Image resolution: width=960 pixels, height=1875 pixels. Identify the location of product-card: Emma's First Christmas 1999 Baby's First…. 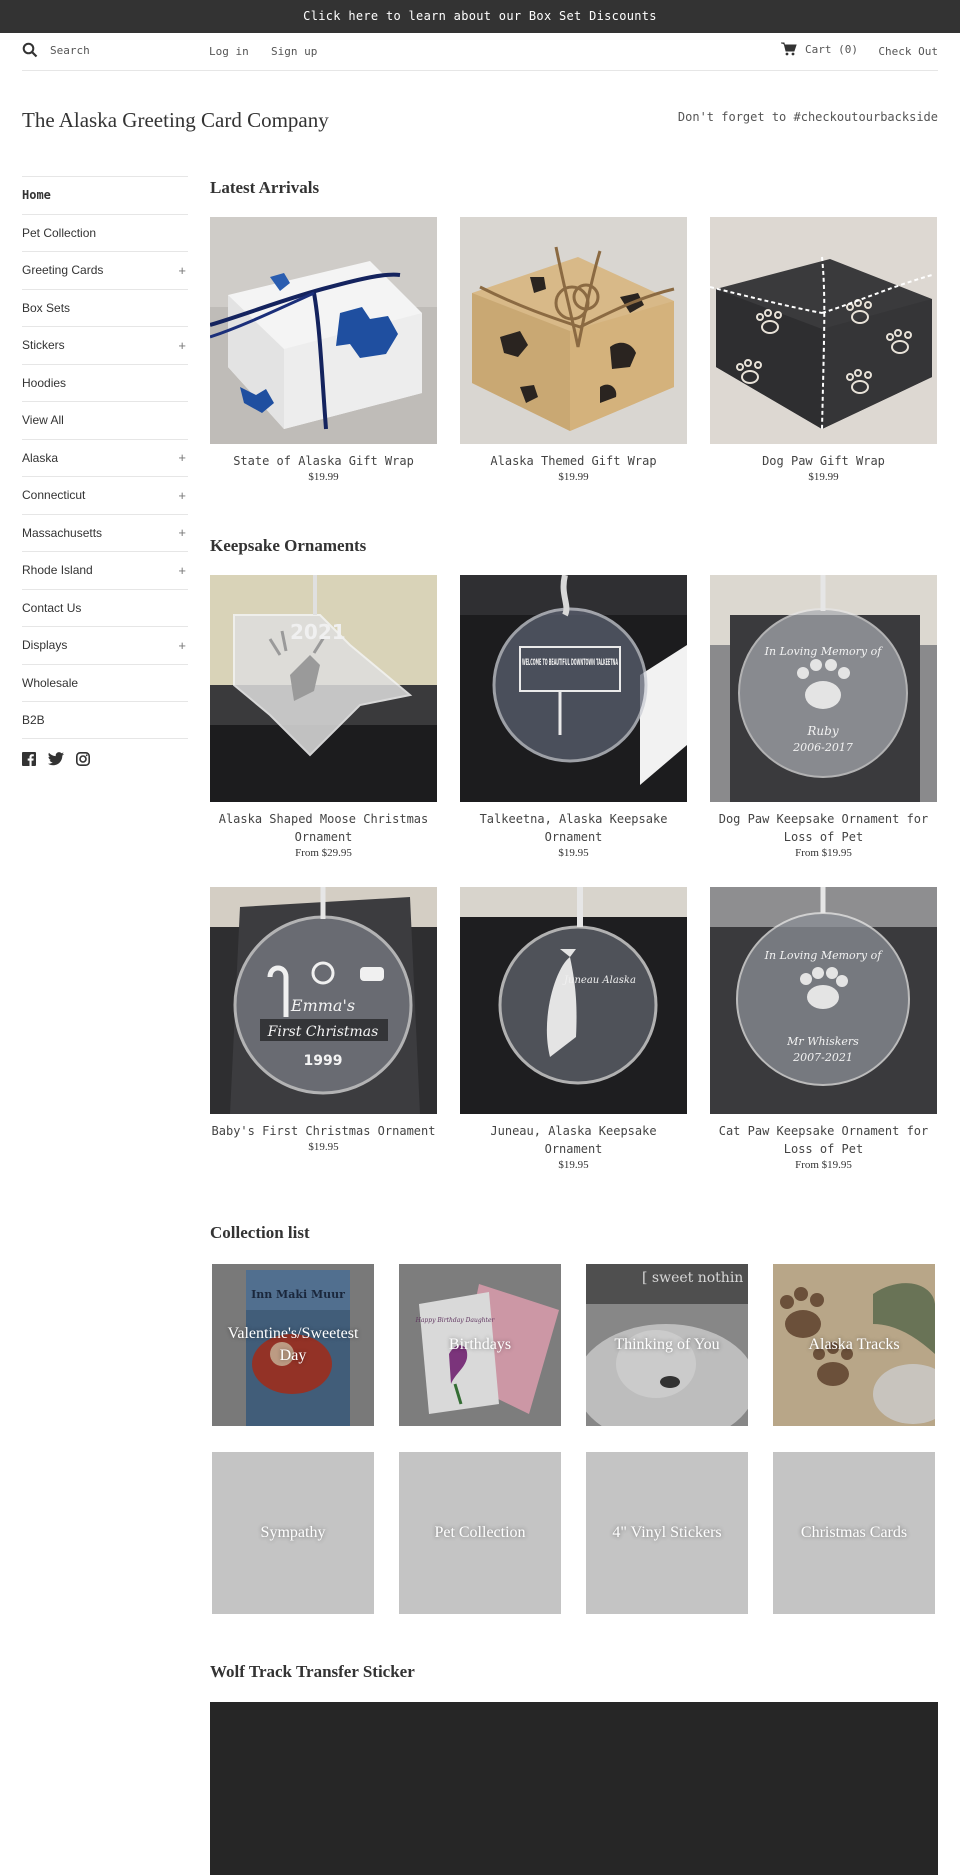
(323, 1020).